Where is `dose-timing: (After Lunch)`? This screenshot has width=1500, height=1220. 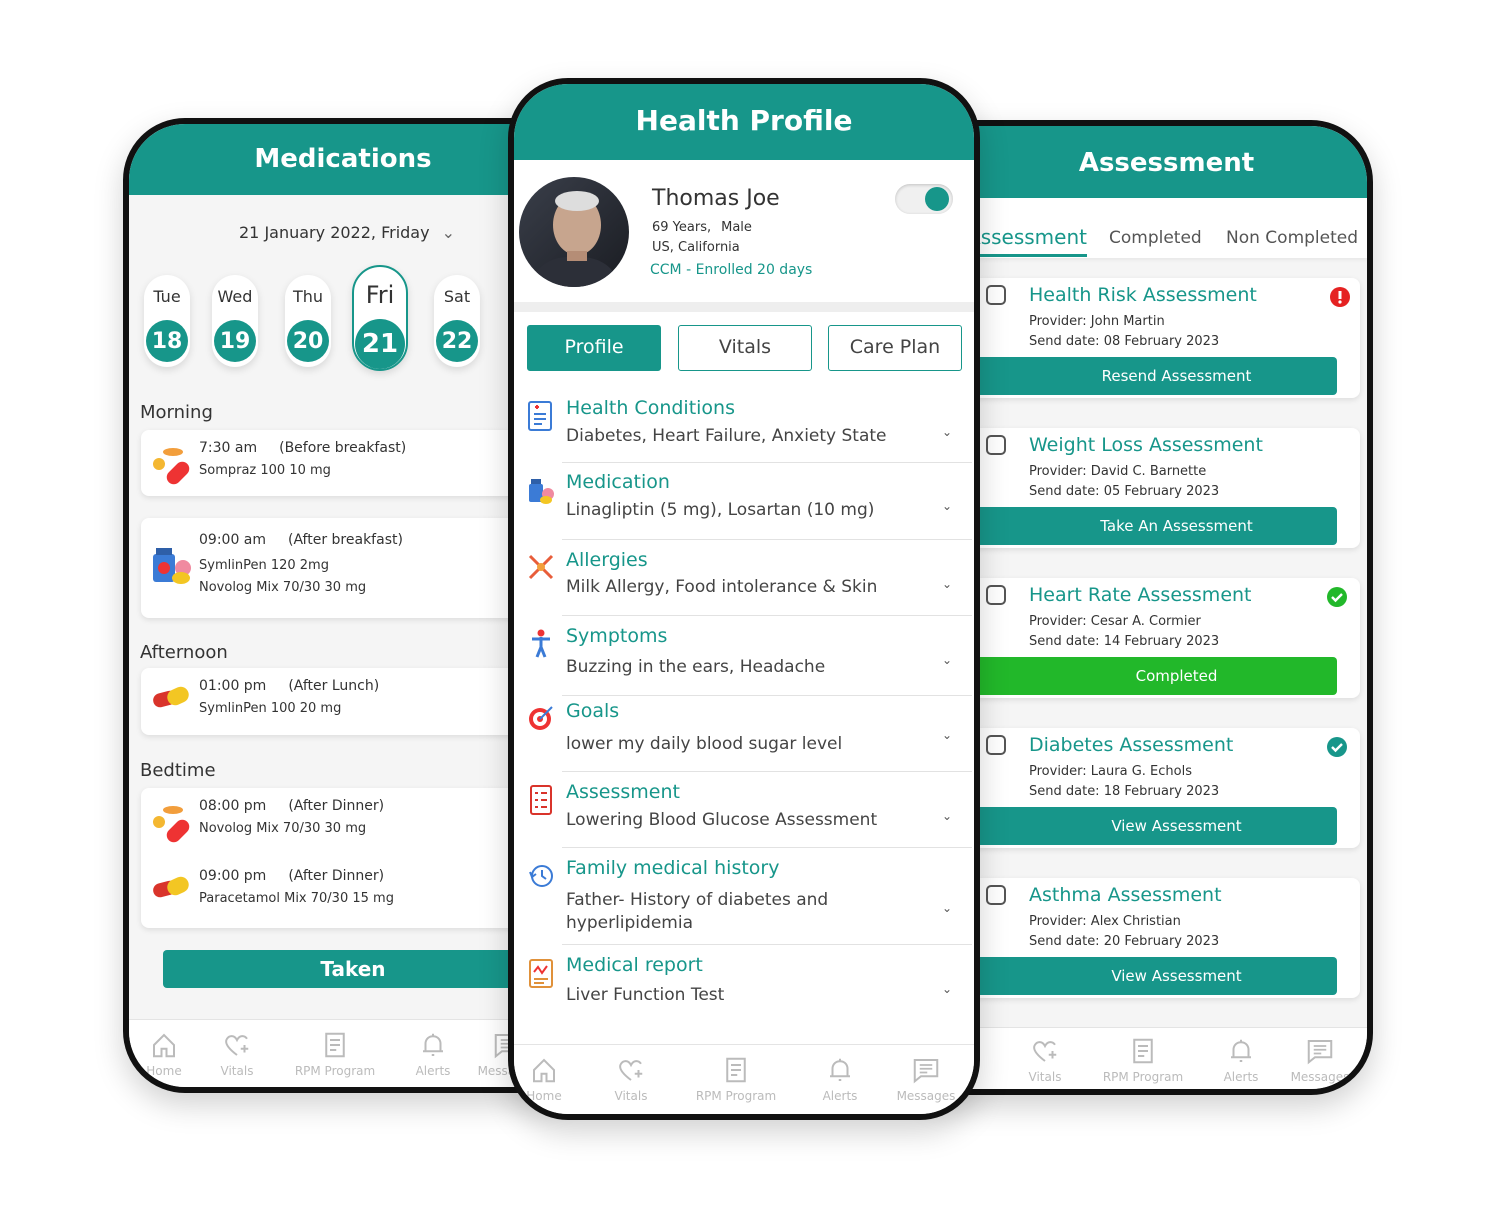 dose-timing: (After Lunch) is located at coordinates (334, 686).